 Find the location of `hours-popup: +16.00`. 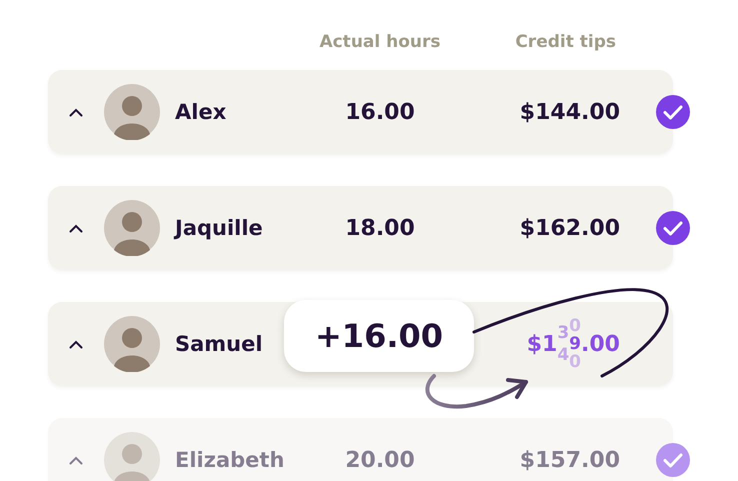

hours-popup: +16.00 is located at coordinates (379, 336).